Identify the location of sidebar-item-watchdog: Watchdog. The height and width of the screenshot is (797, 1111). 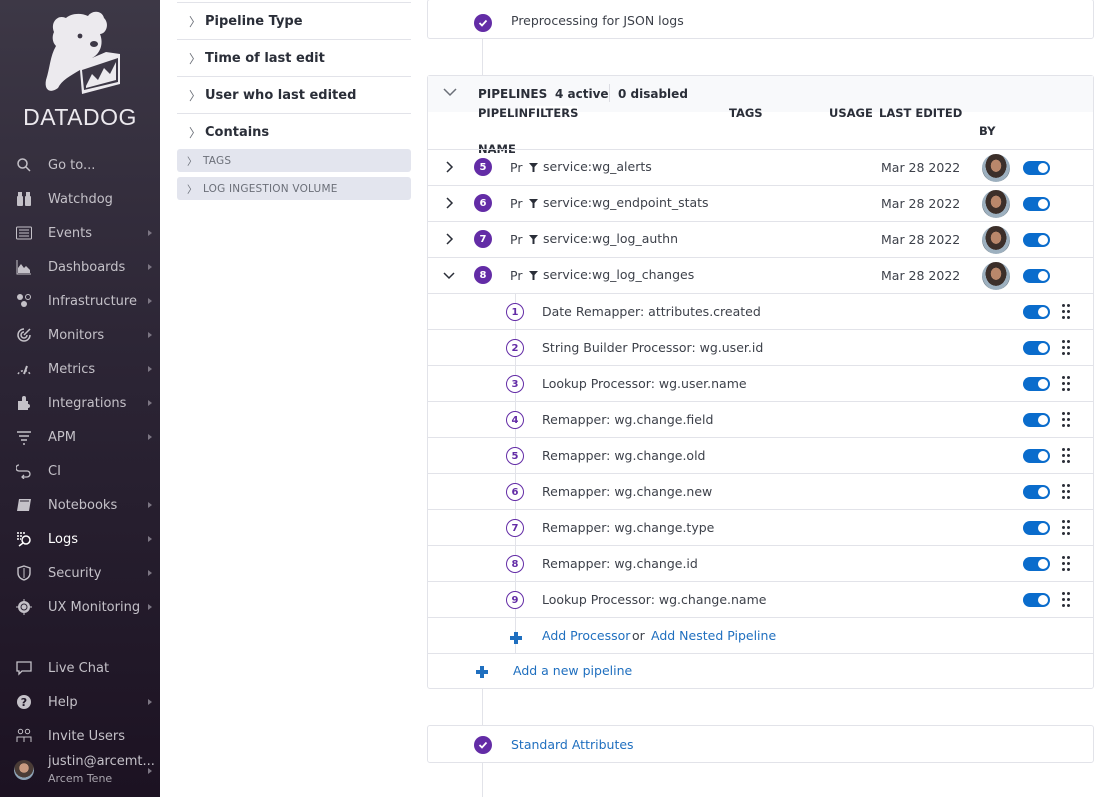
(80, 199).